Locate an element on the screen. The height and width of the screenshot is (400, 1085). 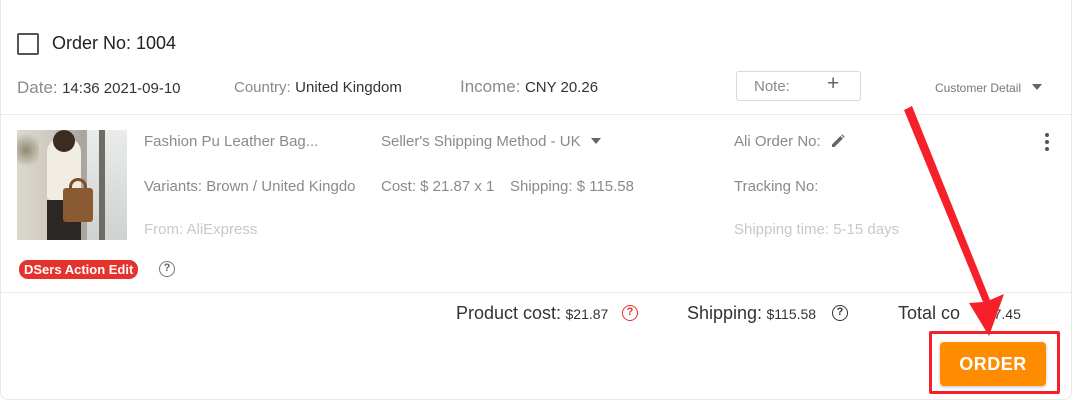
product-variants: Variants: Brown / United Kingdo is located at coordinates (250, 186).